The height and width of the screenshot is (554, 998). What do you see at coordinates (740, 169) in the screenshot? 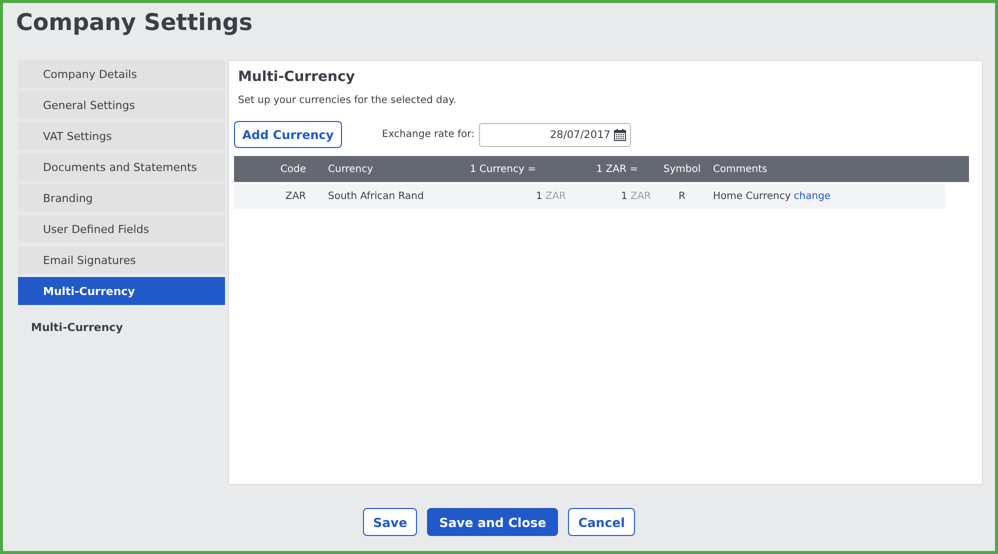
I see `column-header: Comments` at bounding box center [740, 169].